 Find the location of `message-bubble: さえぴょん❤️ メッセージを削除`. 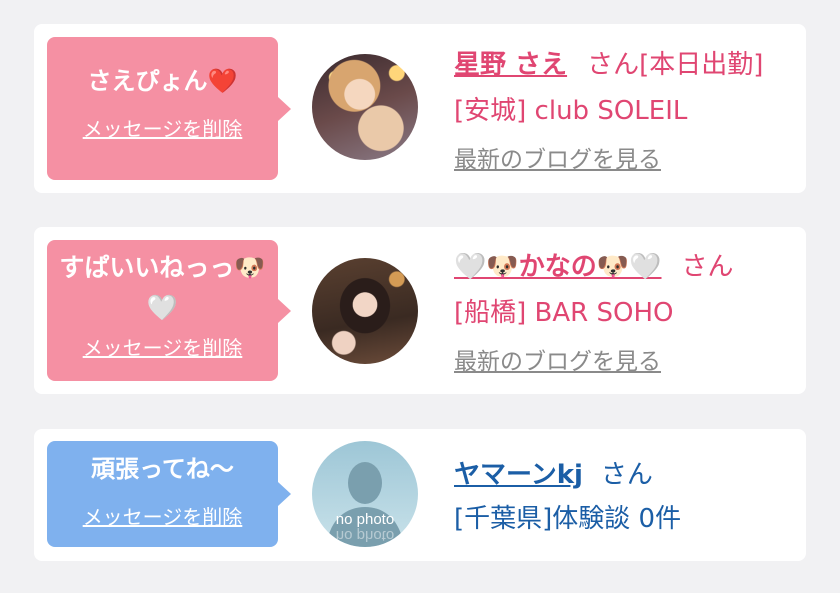

message-bubble: さえぴょん❤️ メッセージを削除 is located at coordinates (169, 108).